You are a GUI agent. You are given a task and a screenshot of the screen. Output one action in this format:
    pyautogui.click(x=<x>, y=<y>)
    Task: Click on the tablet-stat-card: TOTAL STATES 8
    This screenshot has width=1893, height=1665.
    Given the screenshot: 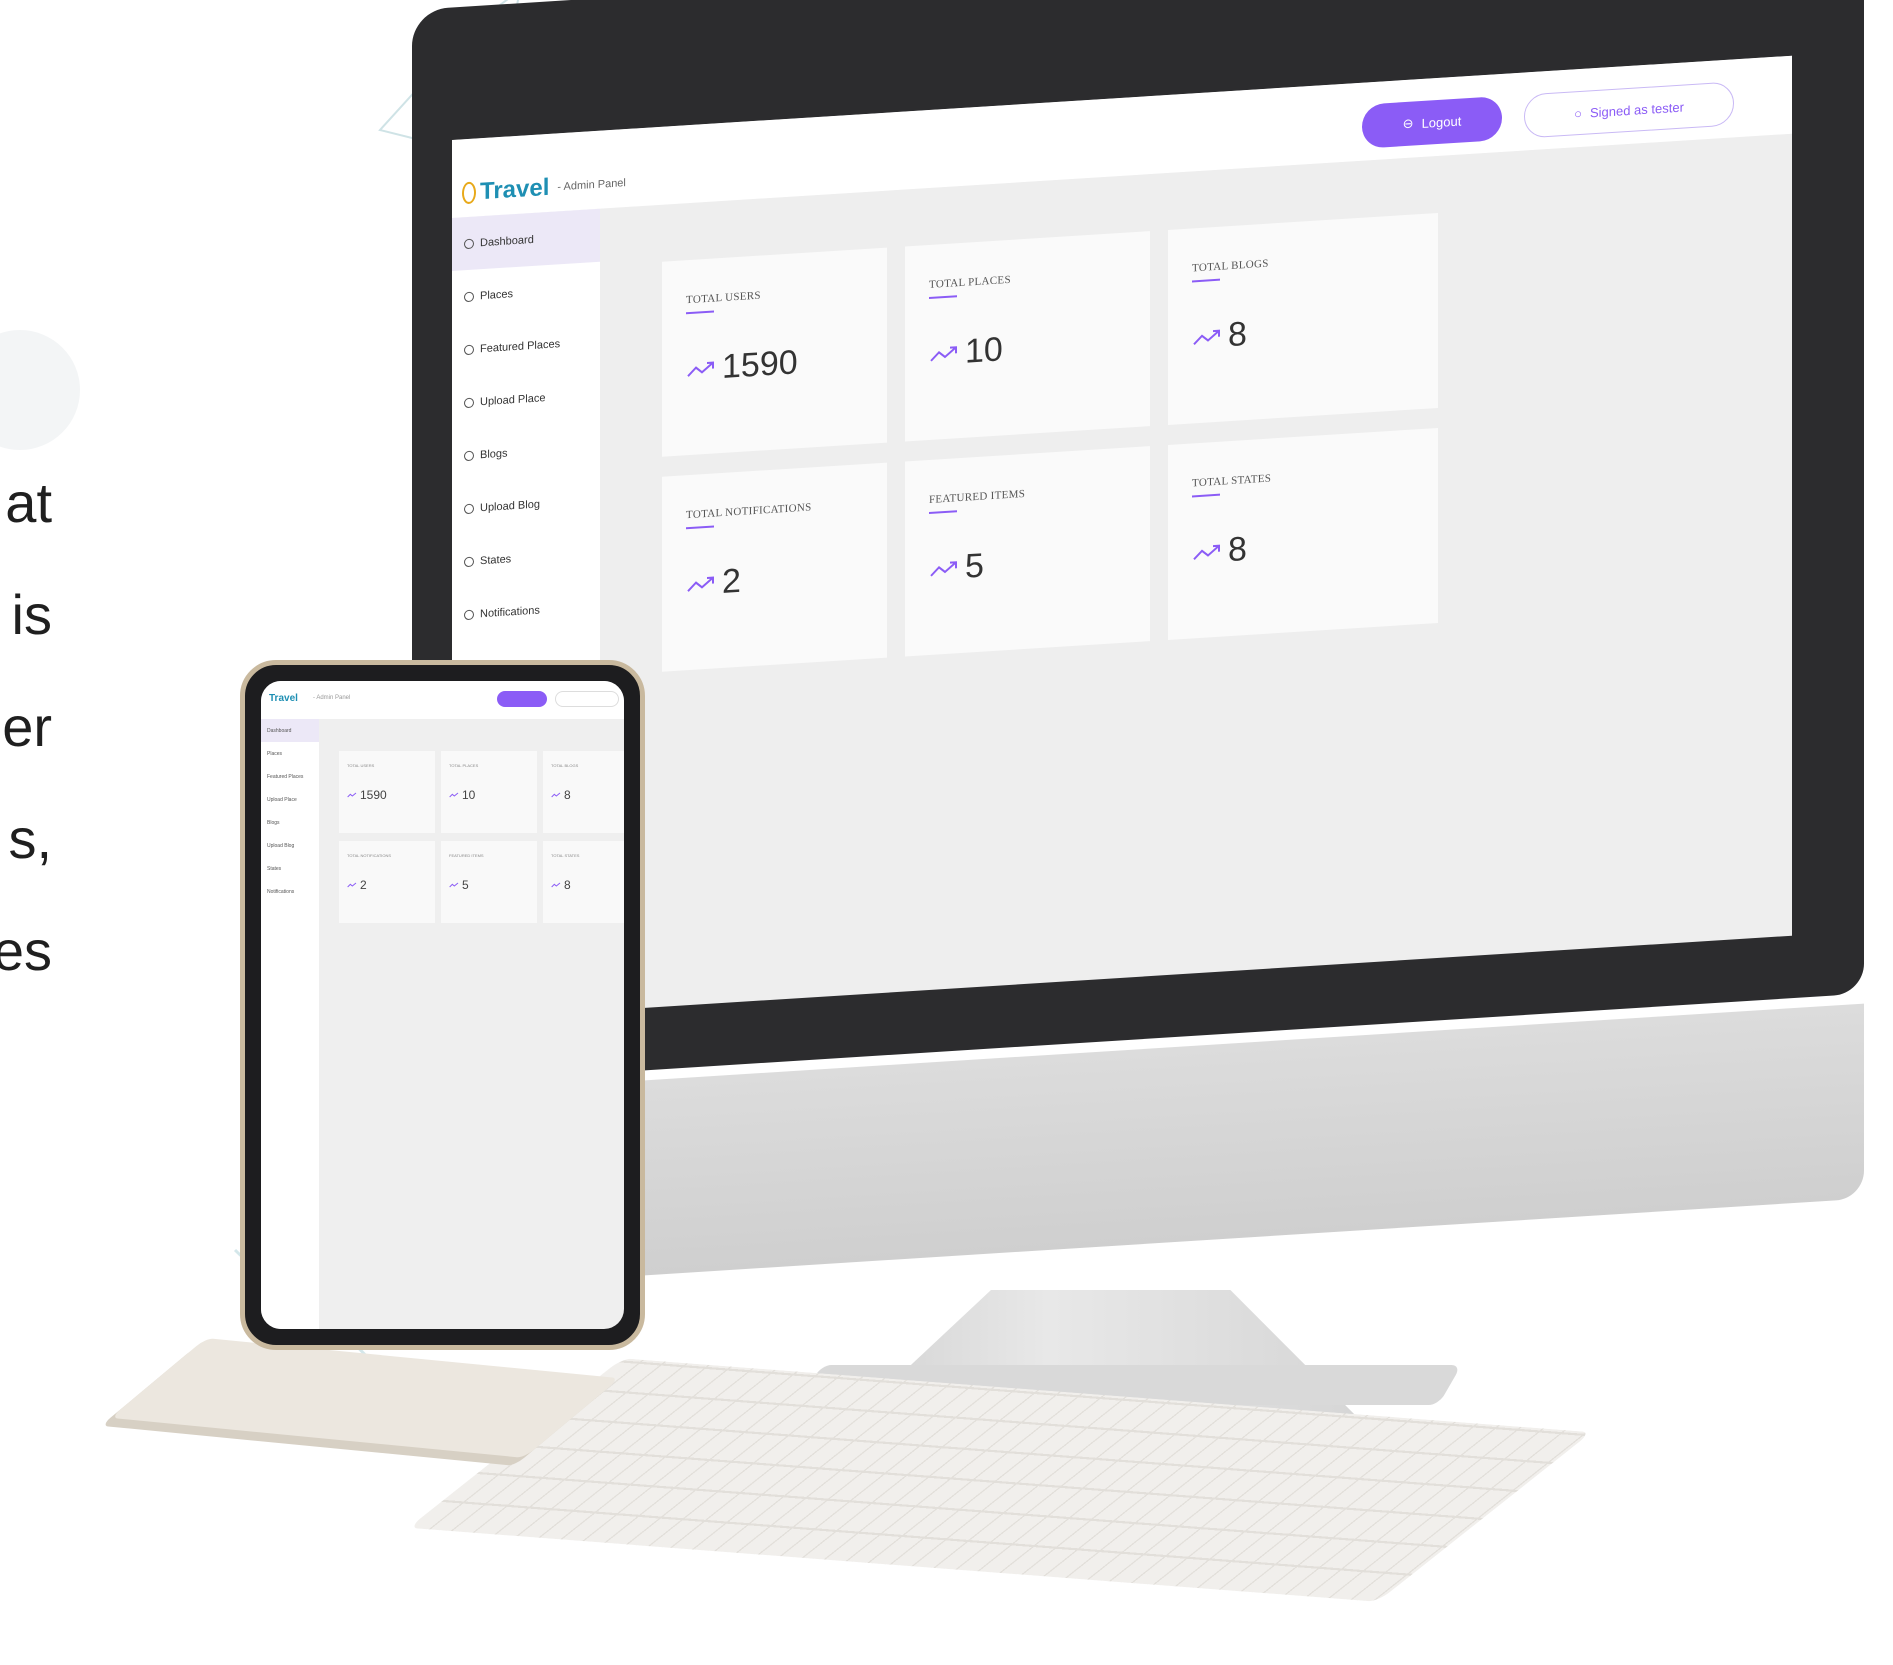 What is the action you would take?
    pyautogui.click(x=583, y=882)
    